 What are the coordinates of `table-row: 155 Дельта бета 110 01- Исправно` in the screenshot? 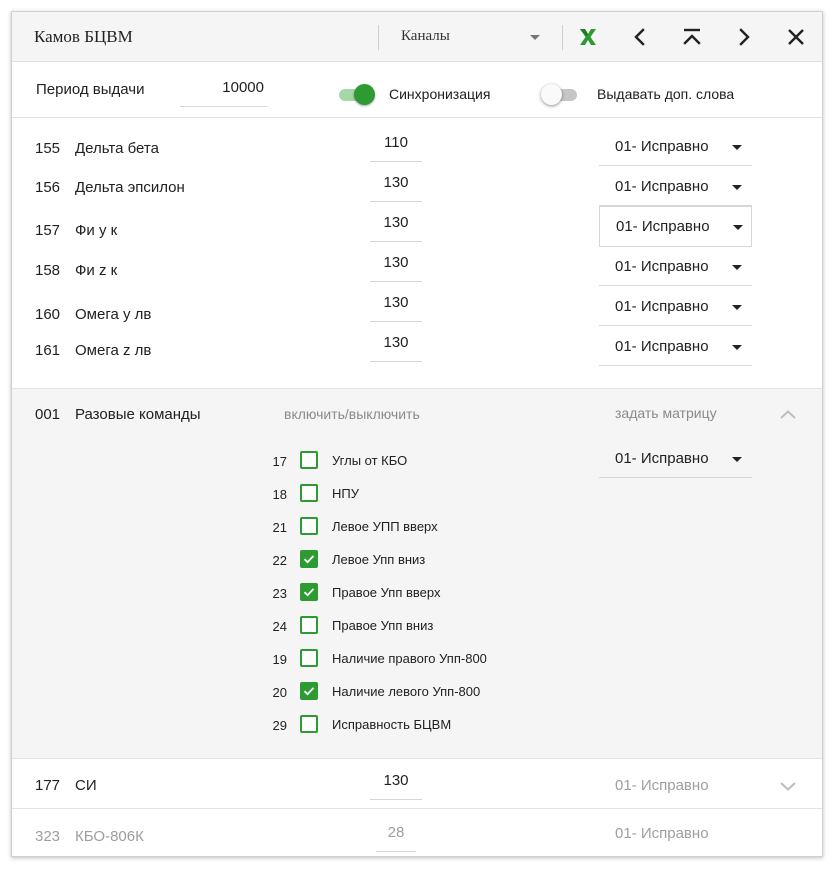 It's located at (417, 148).